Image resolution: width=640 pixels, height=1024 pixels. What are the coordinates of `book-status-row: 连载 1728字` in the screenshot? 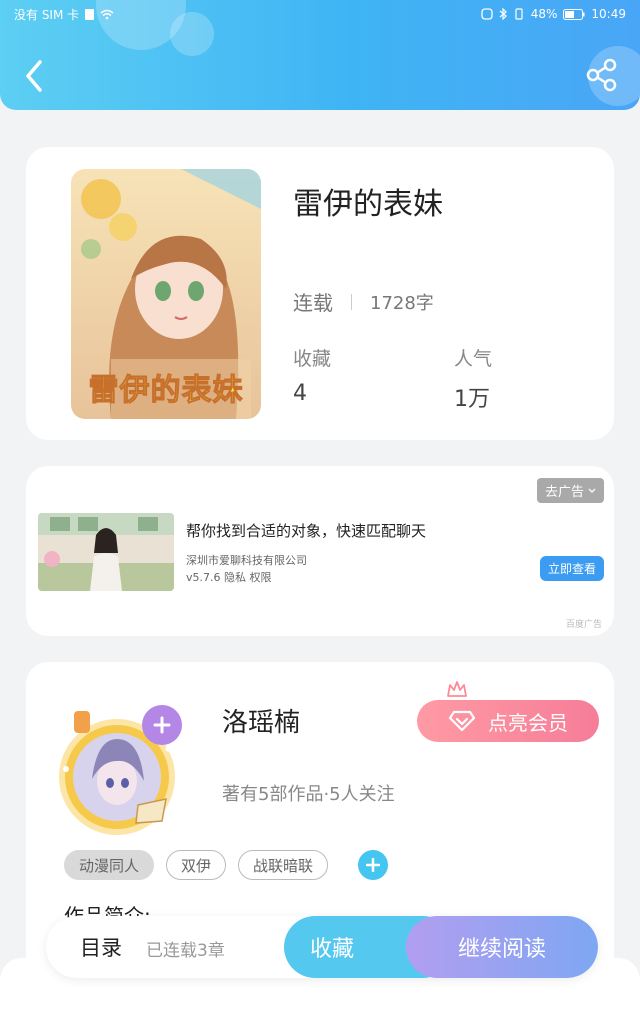 It's located at (363, 301).